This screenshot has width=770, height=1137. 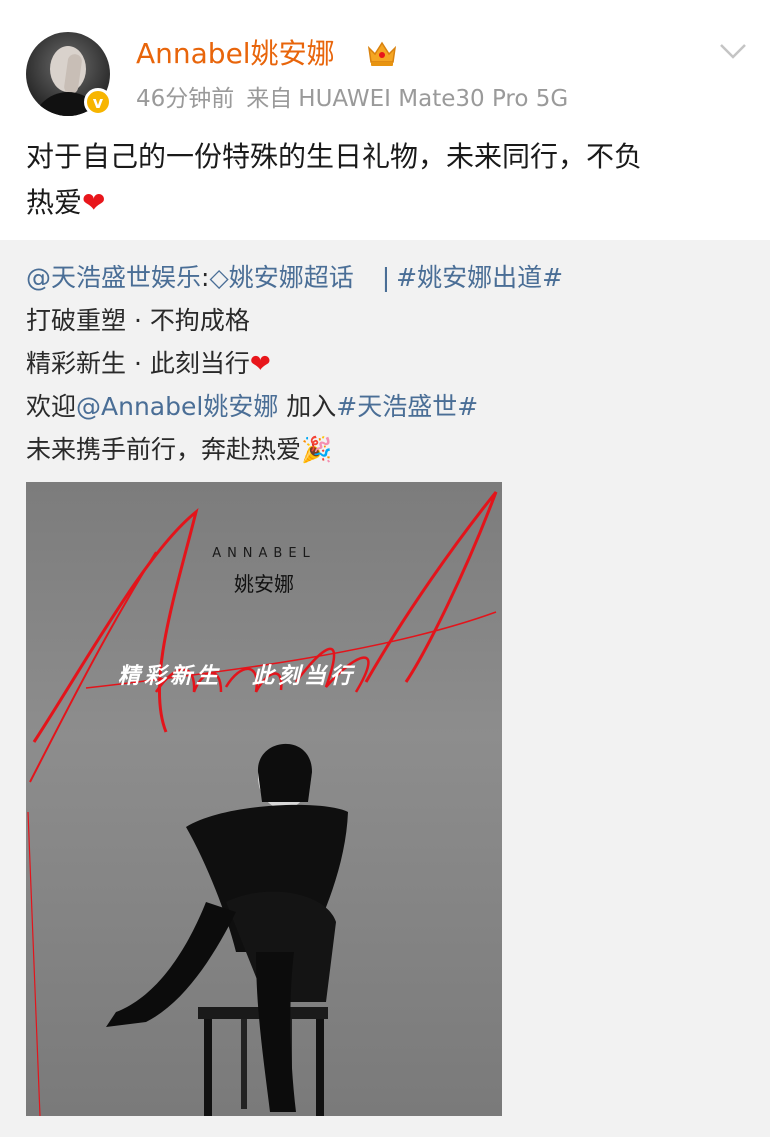 I want to click on mention-link: @Annabel姚安娜, so click(x=177, y=406).